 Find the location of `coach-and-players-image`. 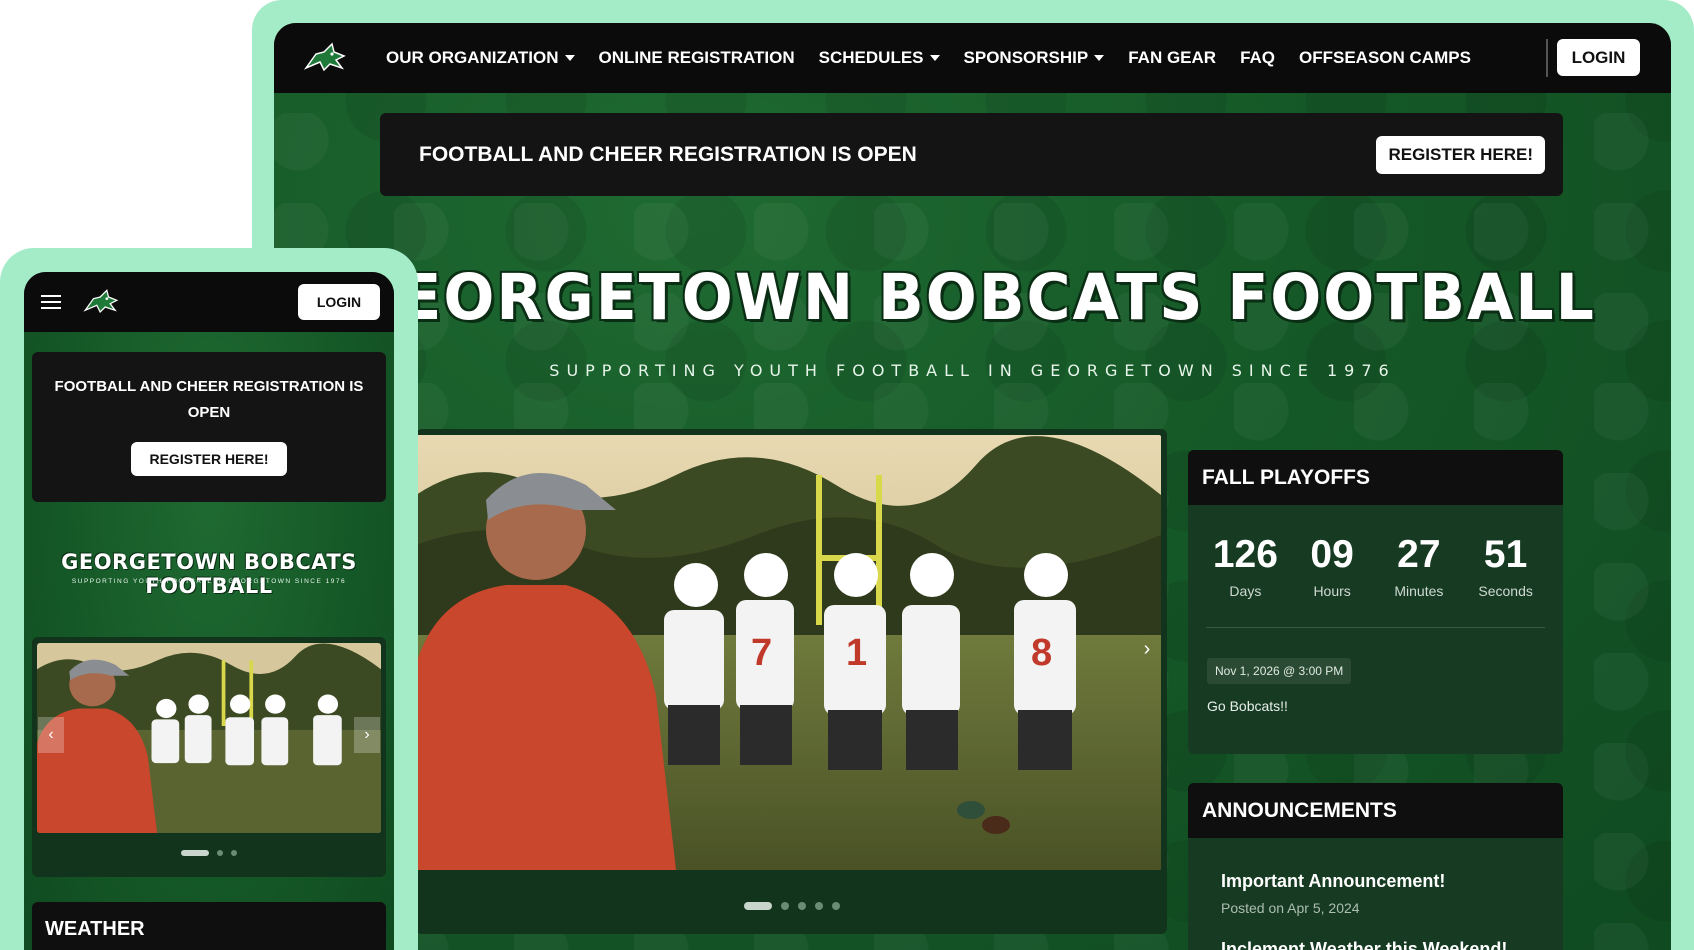

coach-and-players-image is located at coordinates (209, 738).